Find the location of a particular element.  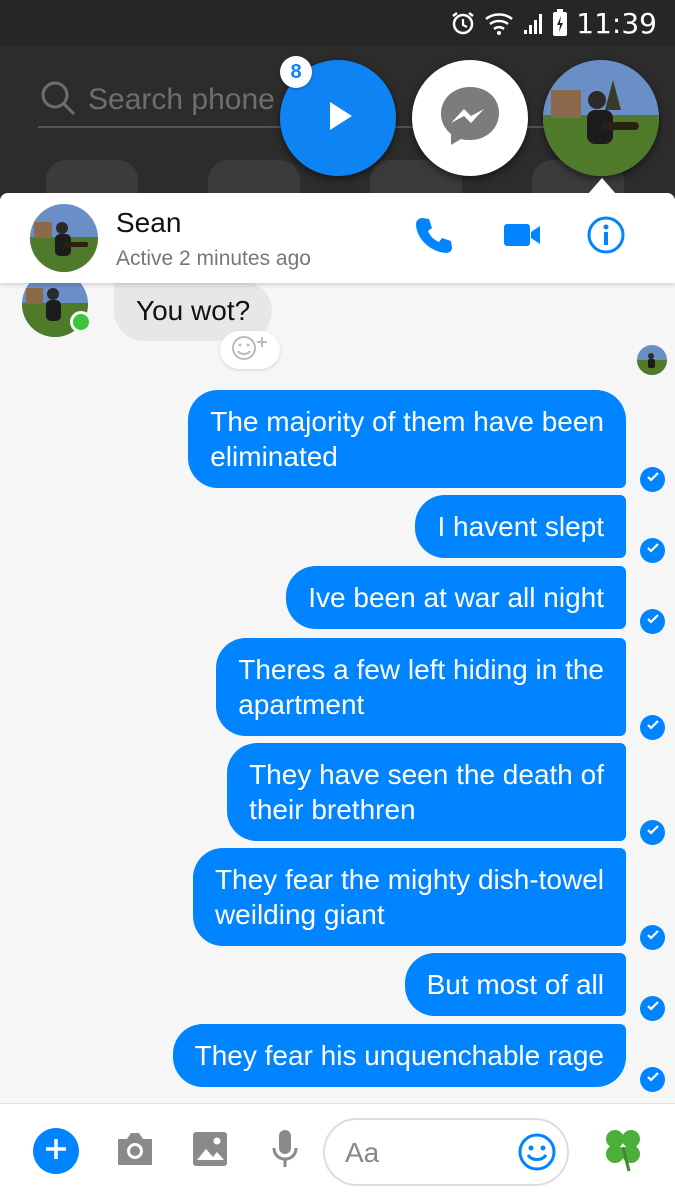

clover-icon is located at coordinates (623, 1151).